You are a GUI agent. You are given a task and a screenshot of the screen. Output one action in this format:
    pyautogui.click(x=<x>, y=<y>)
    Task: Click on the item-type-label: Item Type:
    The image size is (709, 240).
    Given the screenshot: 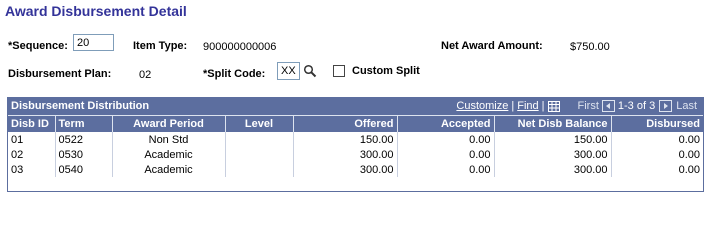 What is the action you would take?
    pyautogui.click(x=160, y=46)
    